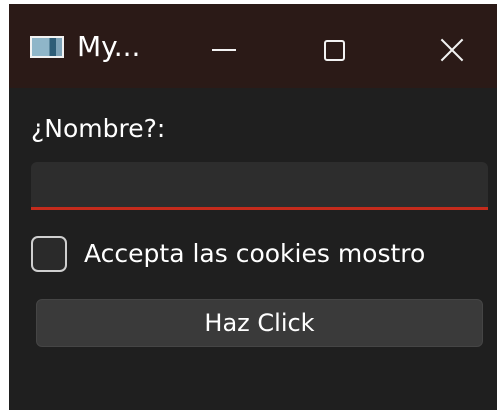  I want to click on minimize-icon, so click(224, 50).